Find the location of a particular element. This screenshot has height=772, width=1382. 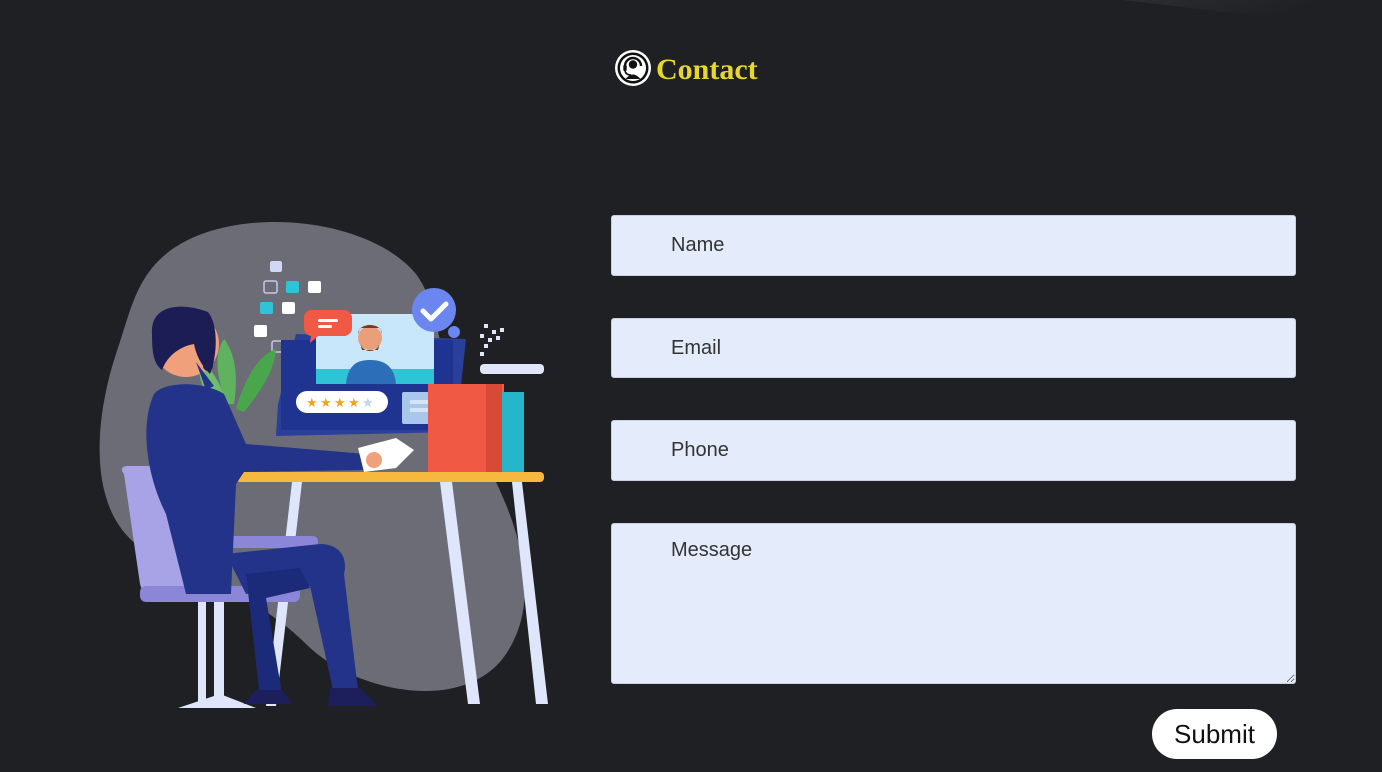

message-textarea is located at coordinates (953, 603).